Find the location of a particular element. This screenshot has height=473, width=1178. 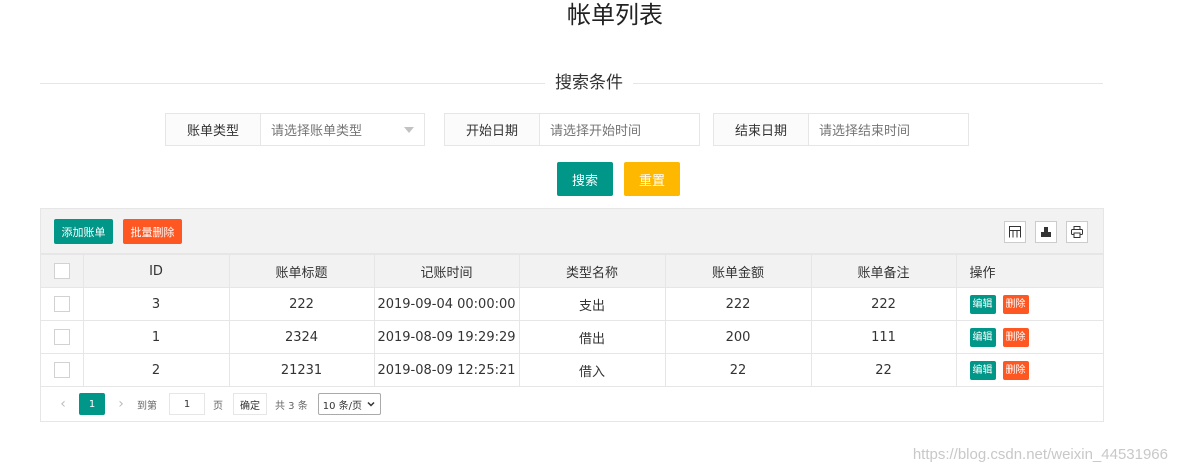

cell-id: 2 is located at coordinates (156, 370).